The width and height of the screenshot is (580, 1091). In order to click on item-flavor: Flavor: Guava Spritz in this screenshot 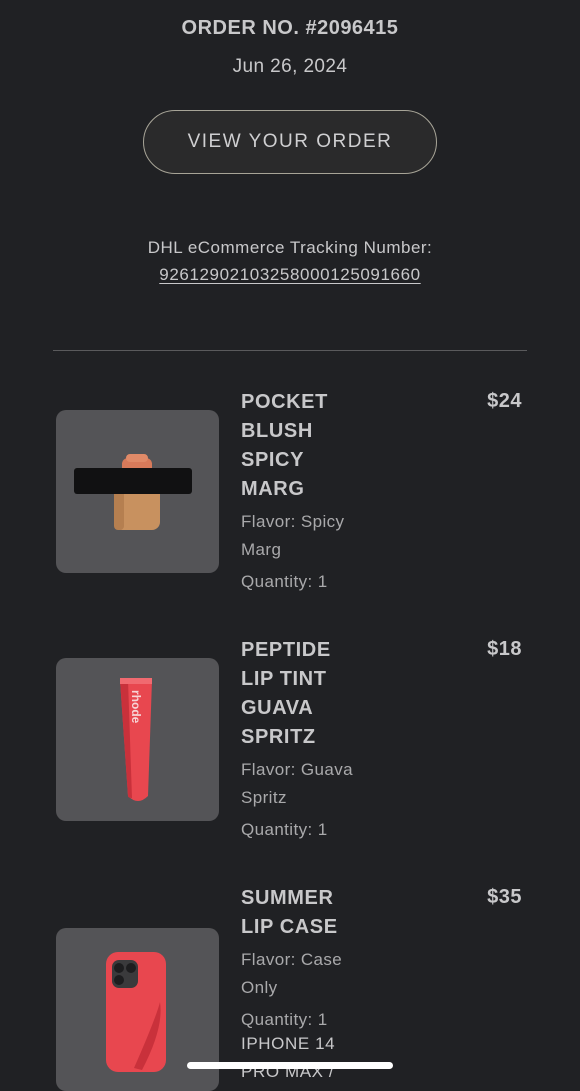, I will do `click(297, 783)`.